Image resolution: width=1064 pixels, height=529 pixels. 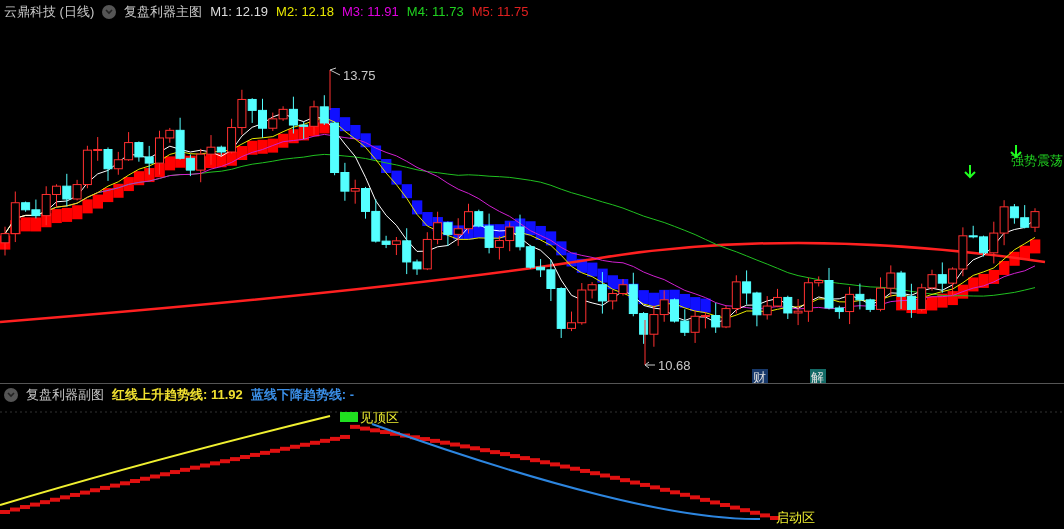 I want to click on ma-reading: M5: 11.75, so click(x=500, y=12).